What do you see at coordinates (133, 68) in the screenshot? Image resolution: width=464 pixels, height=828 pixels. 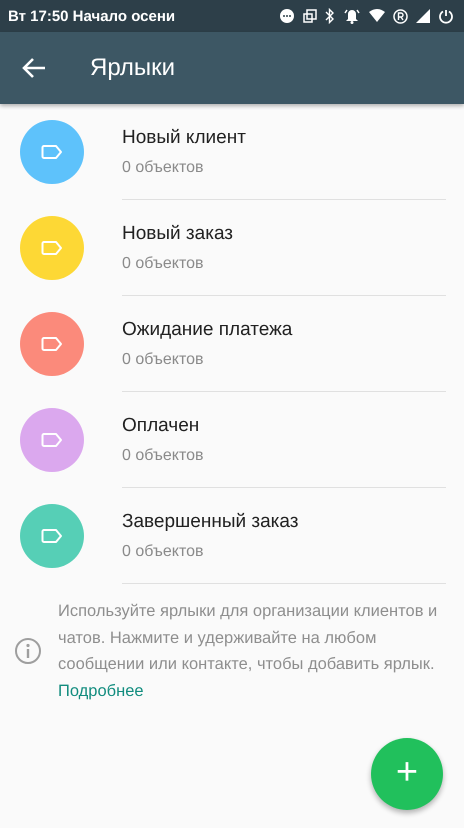 I see `screen-title: Ярлыки` at bounding box center [133, 68].